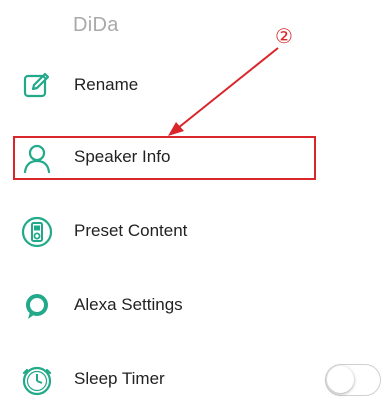  Describe the element at coordinates (193, 306) in the screenshot. I see `menu-item-alexa-settings: Alexa Settings` at that location.